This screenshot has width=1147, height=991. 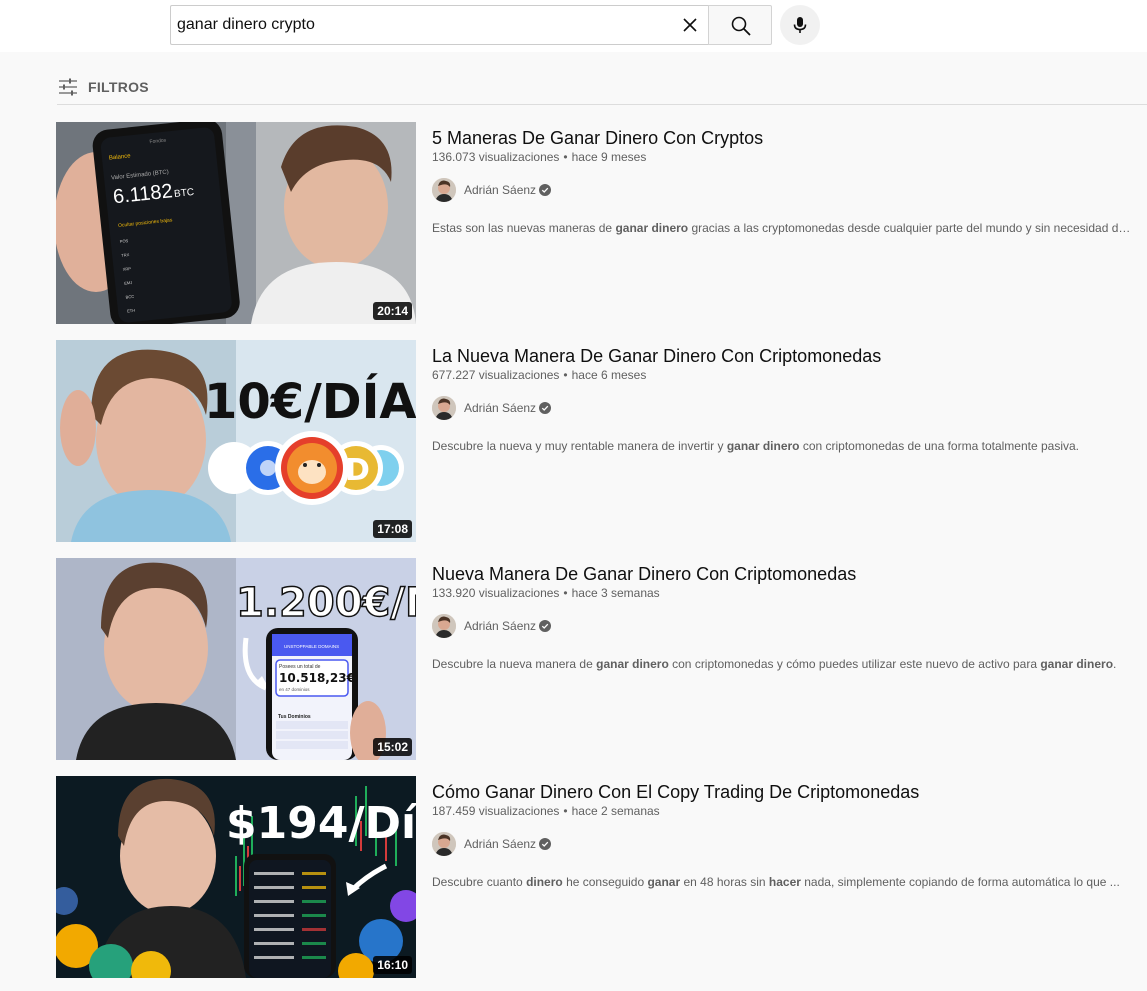 I want to click on microphone-icon, so click(x=800, y=25).